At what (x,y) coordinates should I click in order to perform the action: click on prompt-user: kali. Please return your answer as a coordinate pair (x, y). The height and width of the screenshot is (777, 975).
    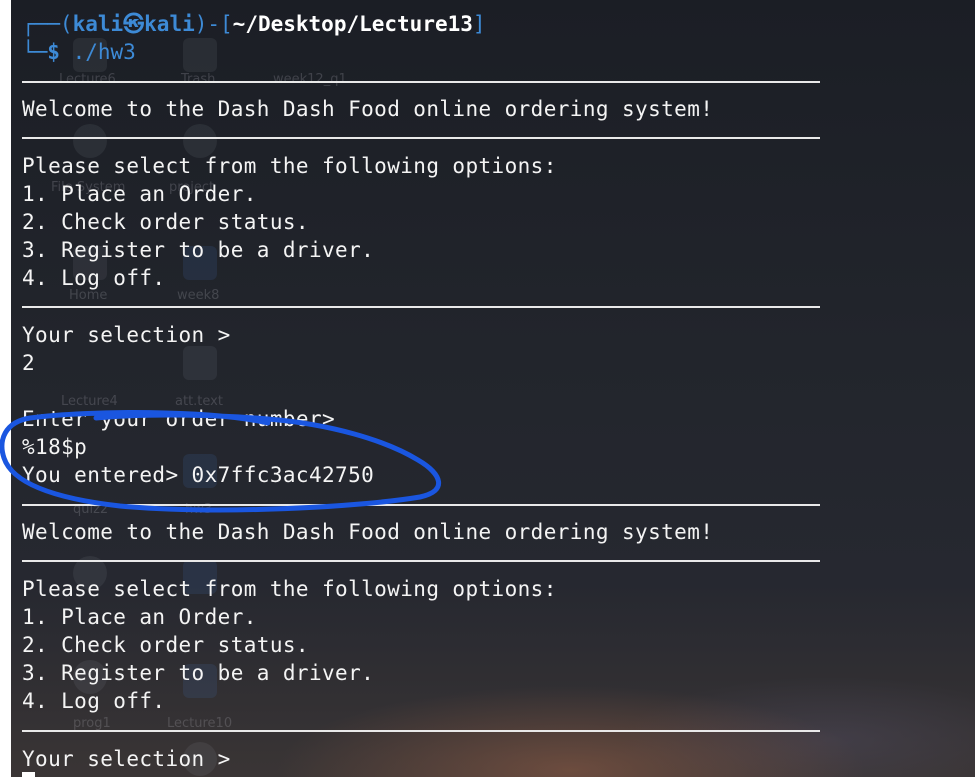
    Looking at the image, I should click on (98, 24).